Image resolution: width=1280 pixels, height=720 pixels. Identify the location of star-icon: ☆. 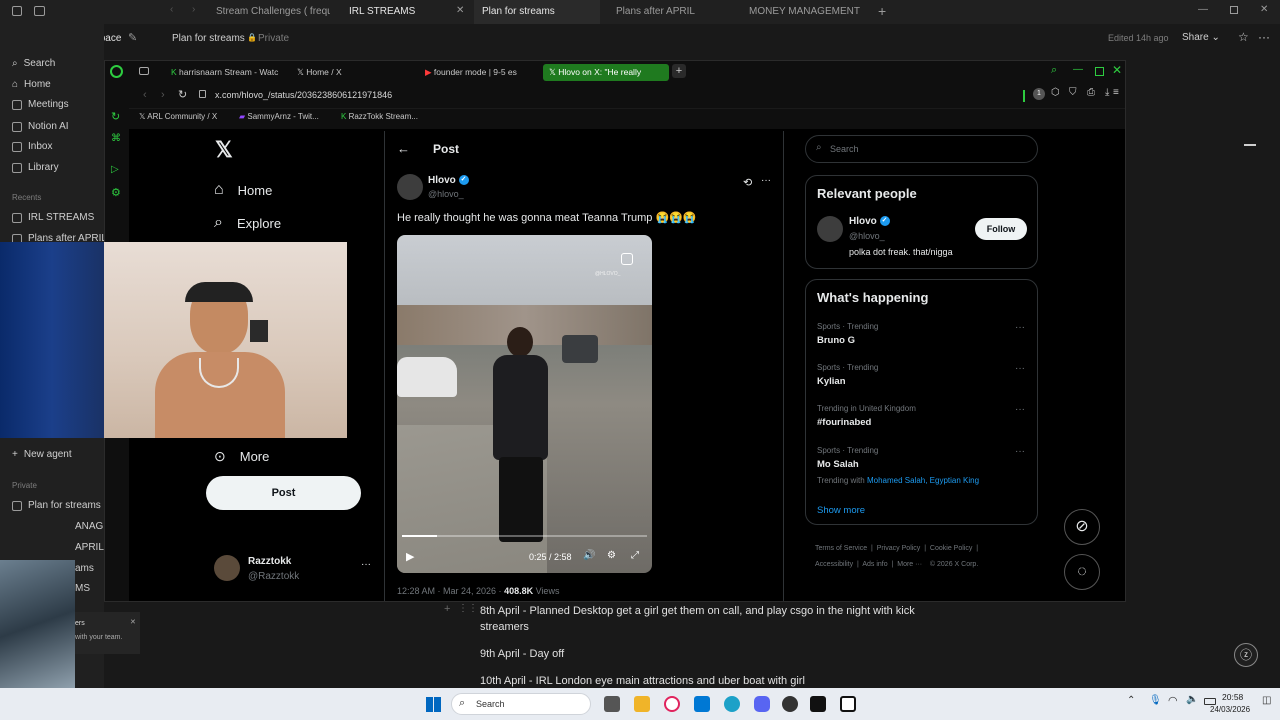
(1243, 37).